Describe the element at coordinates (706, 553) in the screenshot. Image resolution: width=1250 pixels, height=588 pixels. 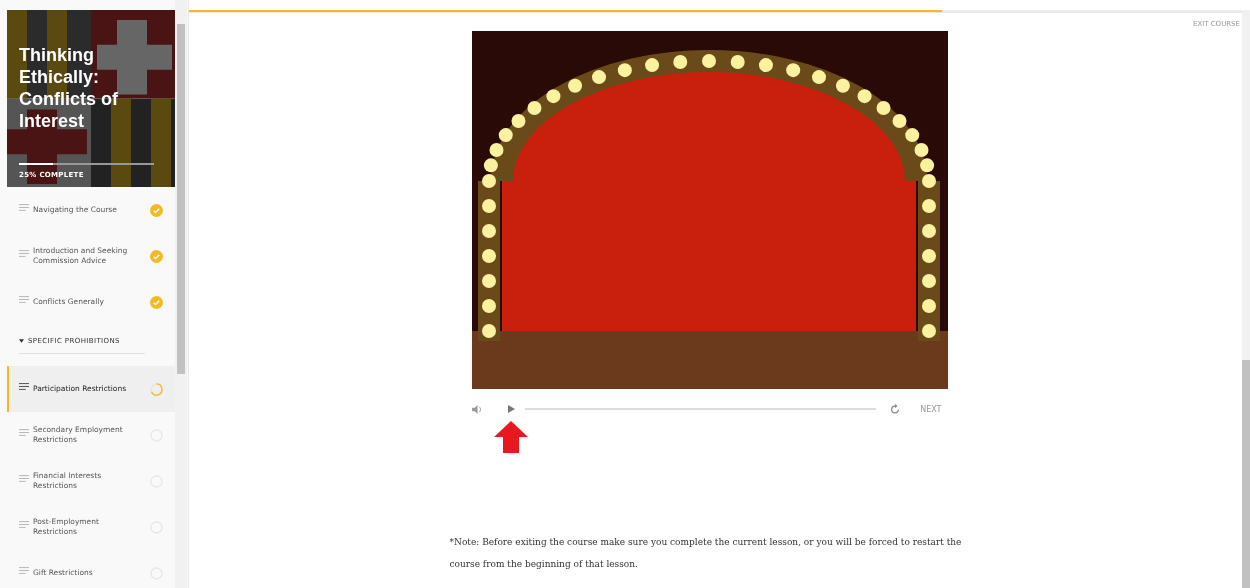
I see `note-text: *Note: Before exiting the course make sure you complete the current lesson, or you will be forced to restart the course from the beginning of that lesson.` at that location.